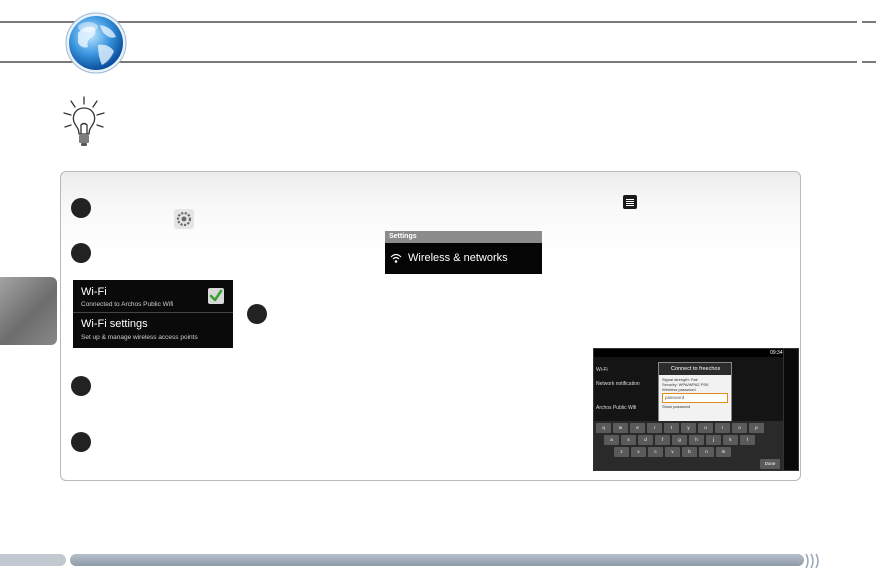 The width and height of the screenshot is (876, 569). What do you see at coordinates (645, 440) in the screenshot?
I see `keyboard-key: d` at bounding box center [645, 440].